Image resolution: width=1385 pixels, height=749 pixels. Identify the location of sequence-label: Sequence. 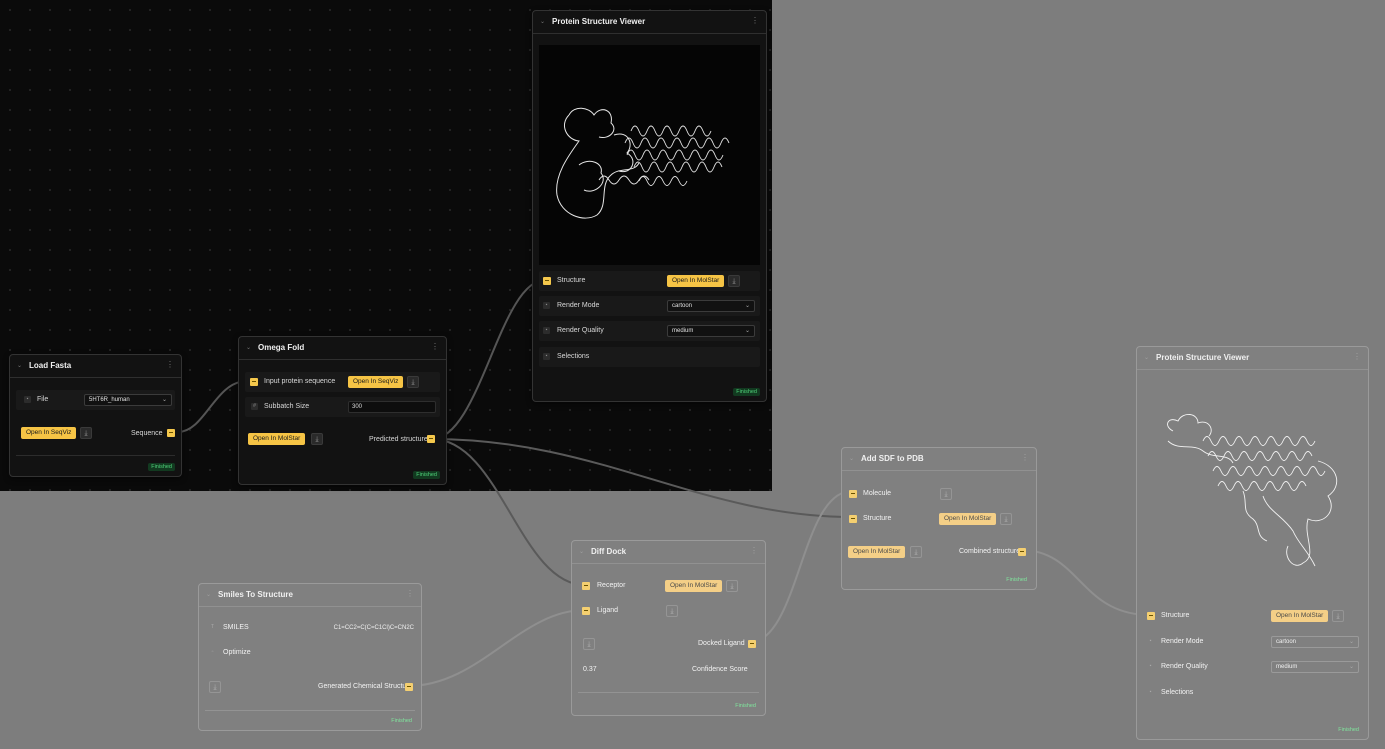
(147, 433).